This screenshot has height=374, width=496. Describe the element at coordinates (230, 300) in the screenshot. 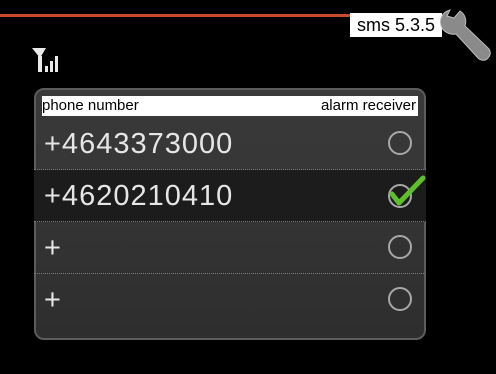

I see `phone-row-4: +` at that location.